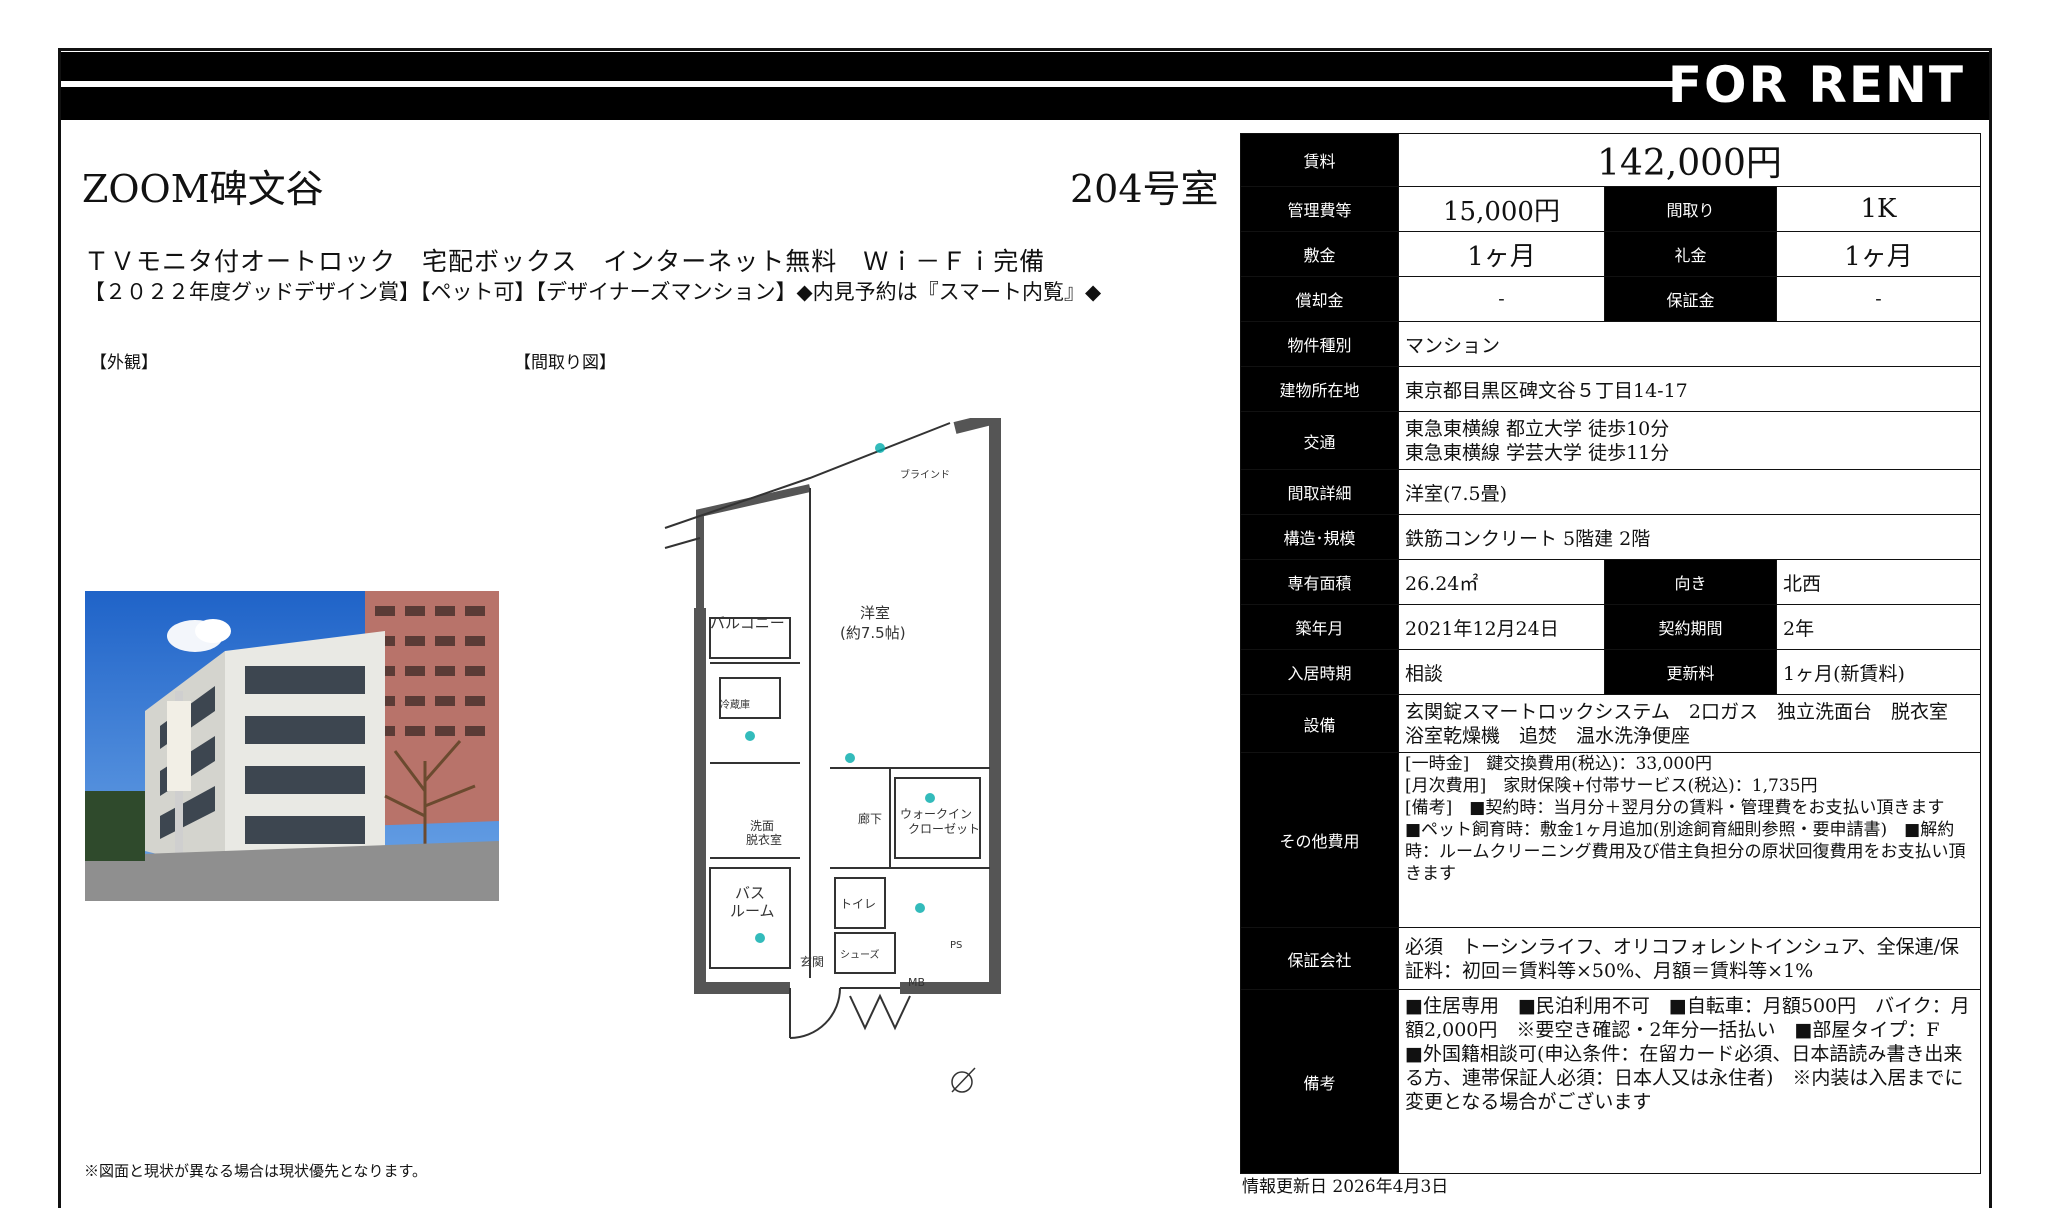 This screenshot has width=2056, height=1208. Describe the element at coordinates (1816, 85) in the screenshot. I see `for-rent-label: FOR RENT` at that location.